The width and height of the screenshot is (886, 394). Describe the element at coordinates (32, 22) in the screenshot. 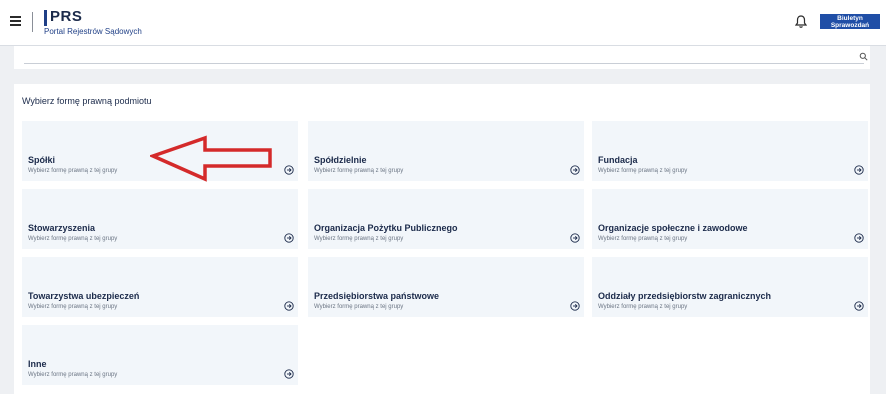

I see `header-divider` at that location.